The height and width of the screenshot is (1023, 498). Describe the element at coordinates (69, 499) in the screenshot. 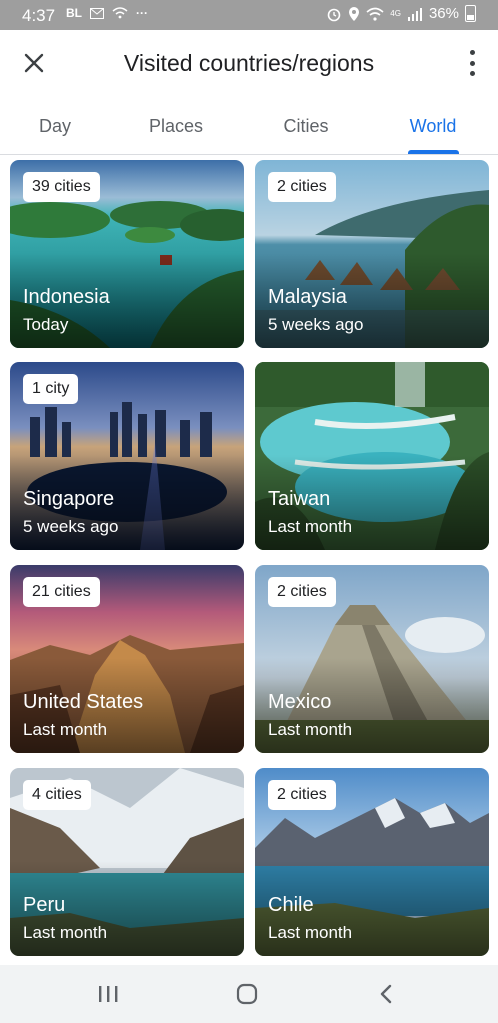

I see `country-name: Singapore` at that location.